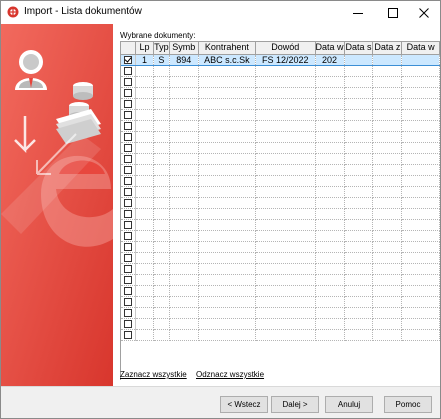 This screenshot has width=441, height=419. What do you see at coordinates (359, 48) in the screenshot?
I see `column-header: Data s` at bounding box center [359, 48].